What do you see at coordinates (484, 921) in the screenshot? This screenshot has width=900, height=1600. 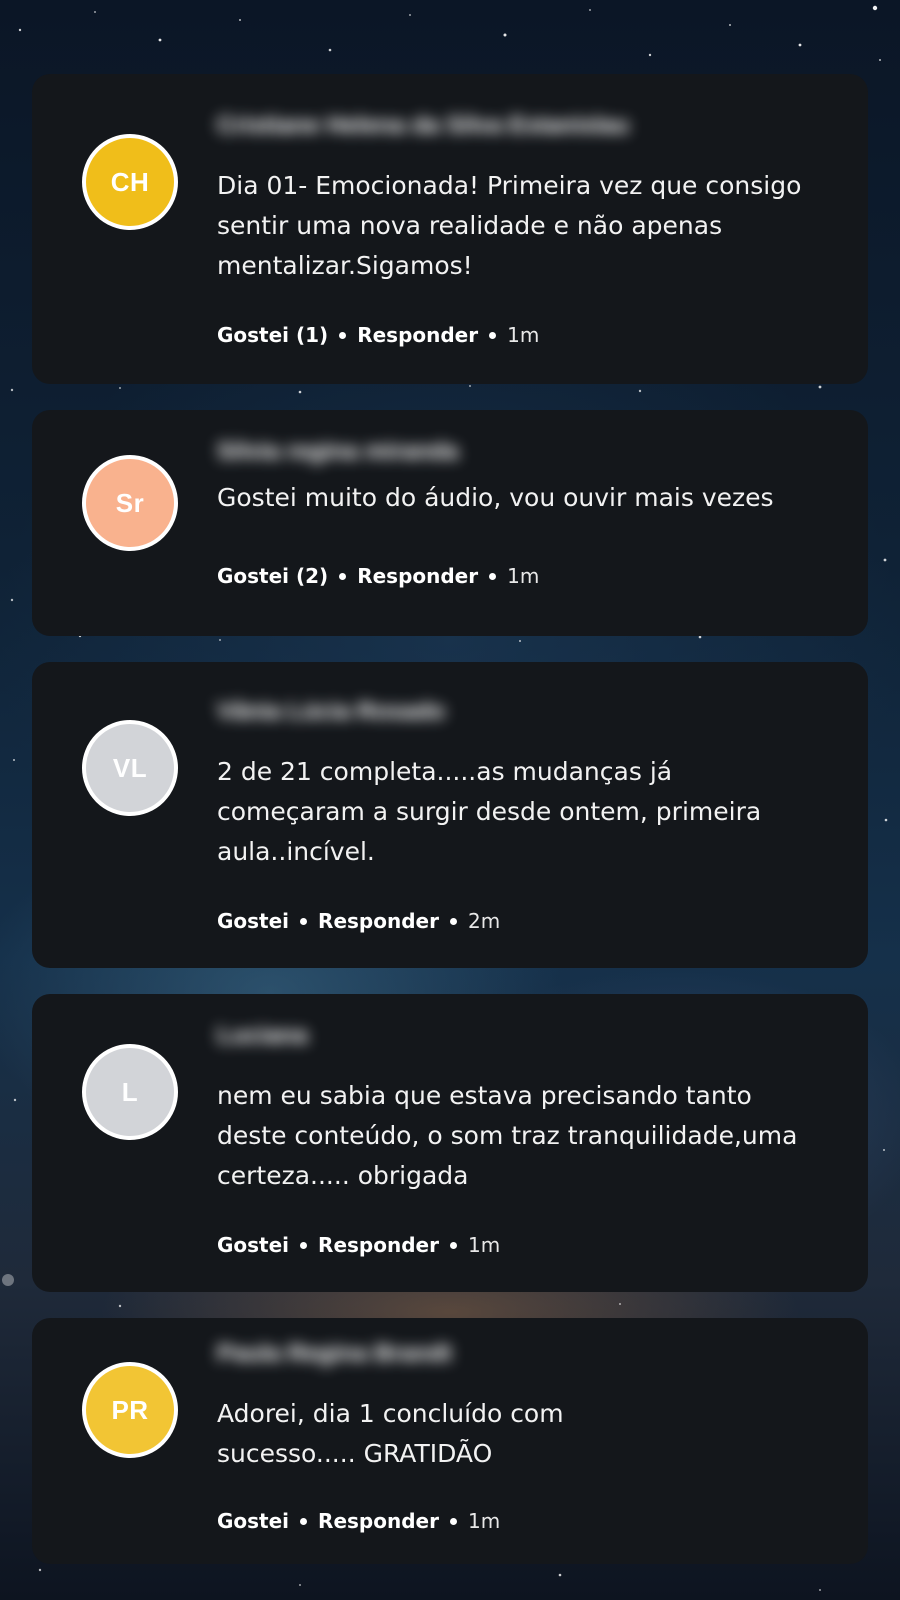 I see `timestamp: 2m` at bounding box center [484, 921].